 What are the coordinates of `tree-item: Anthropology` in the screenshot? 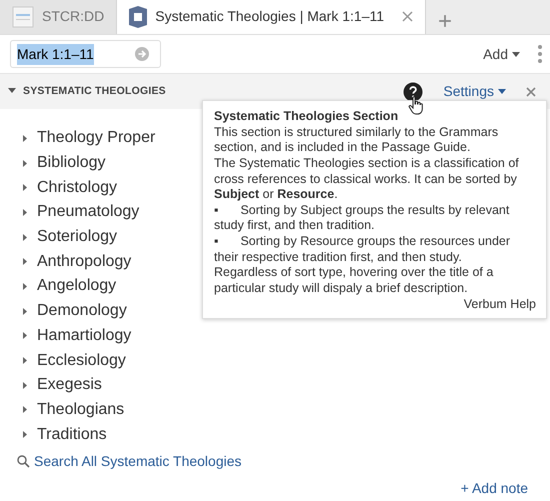 It's located at (84, 261).